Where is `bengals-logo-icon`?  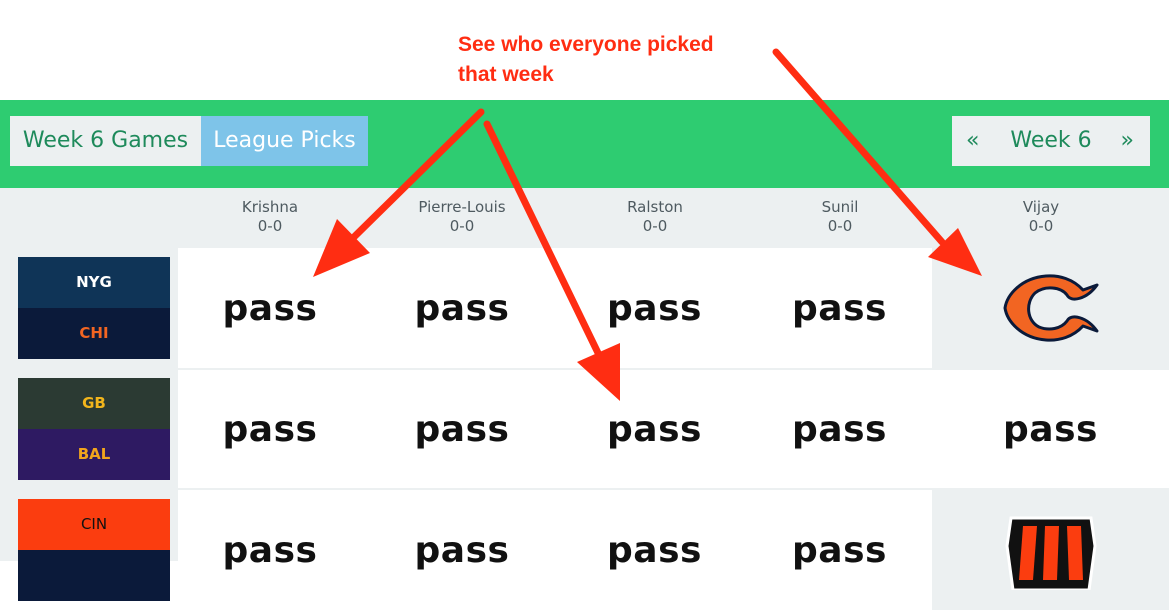 bengals-logo-icon is located at coordinates (1050, 553).